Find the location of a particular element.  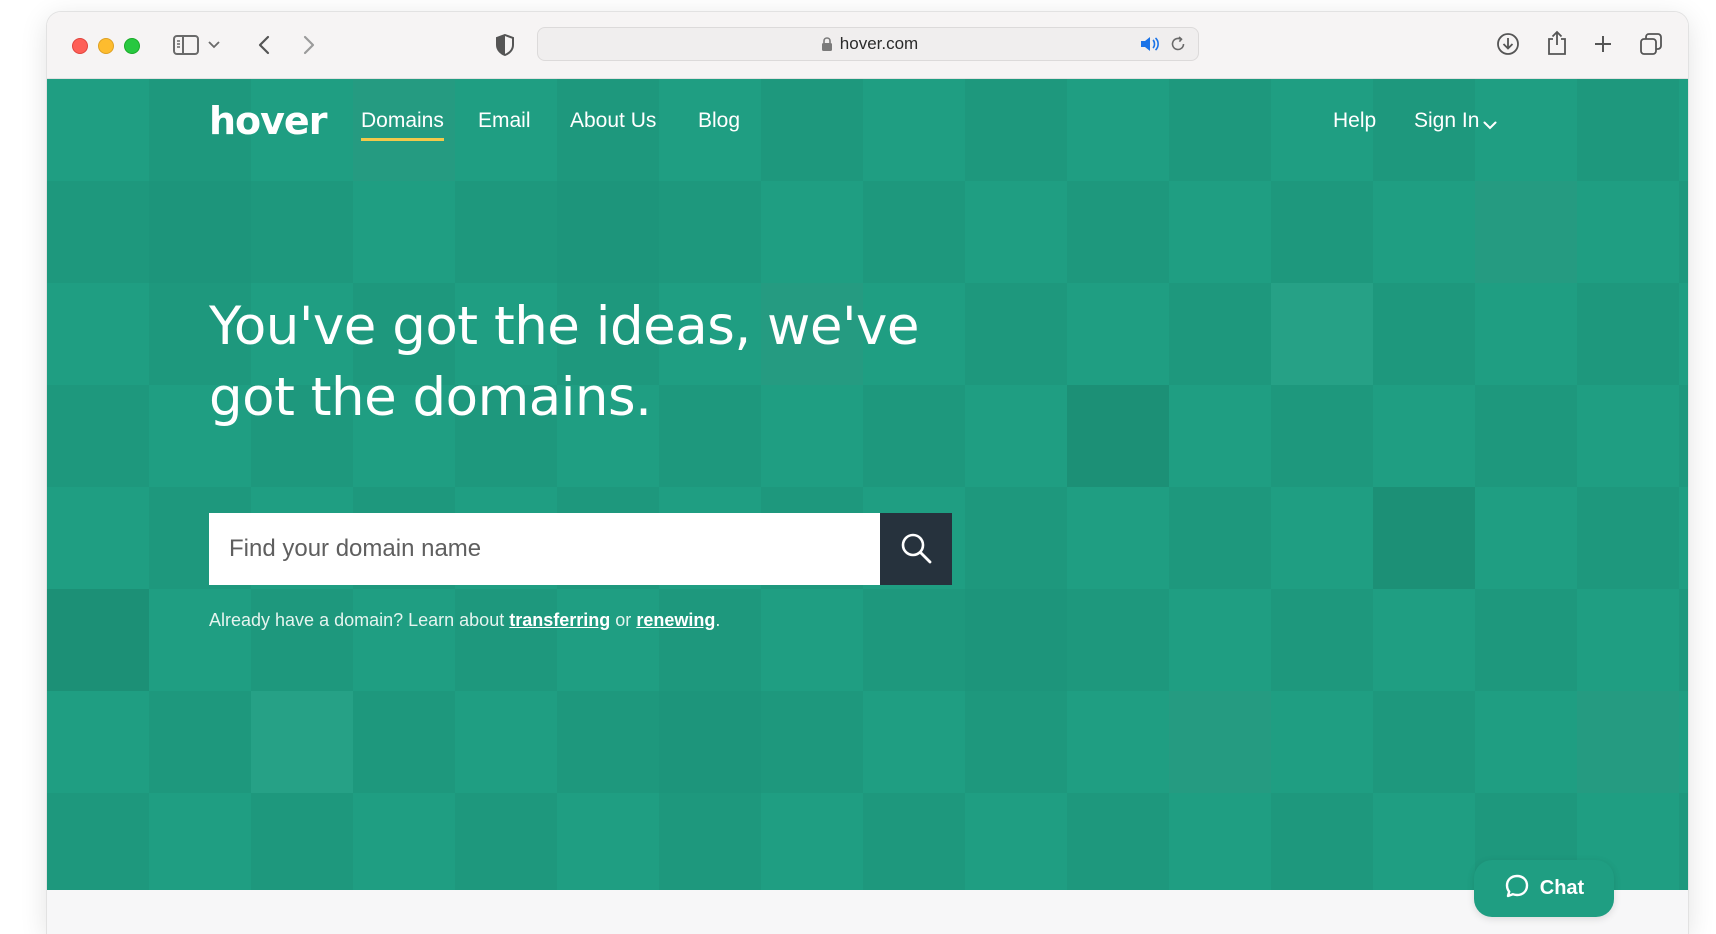

transferring-link: transferring is located at coordinates (559, 620).